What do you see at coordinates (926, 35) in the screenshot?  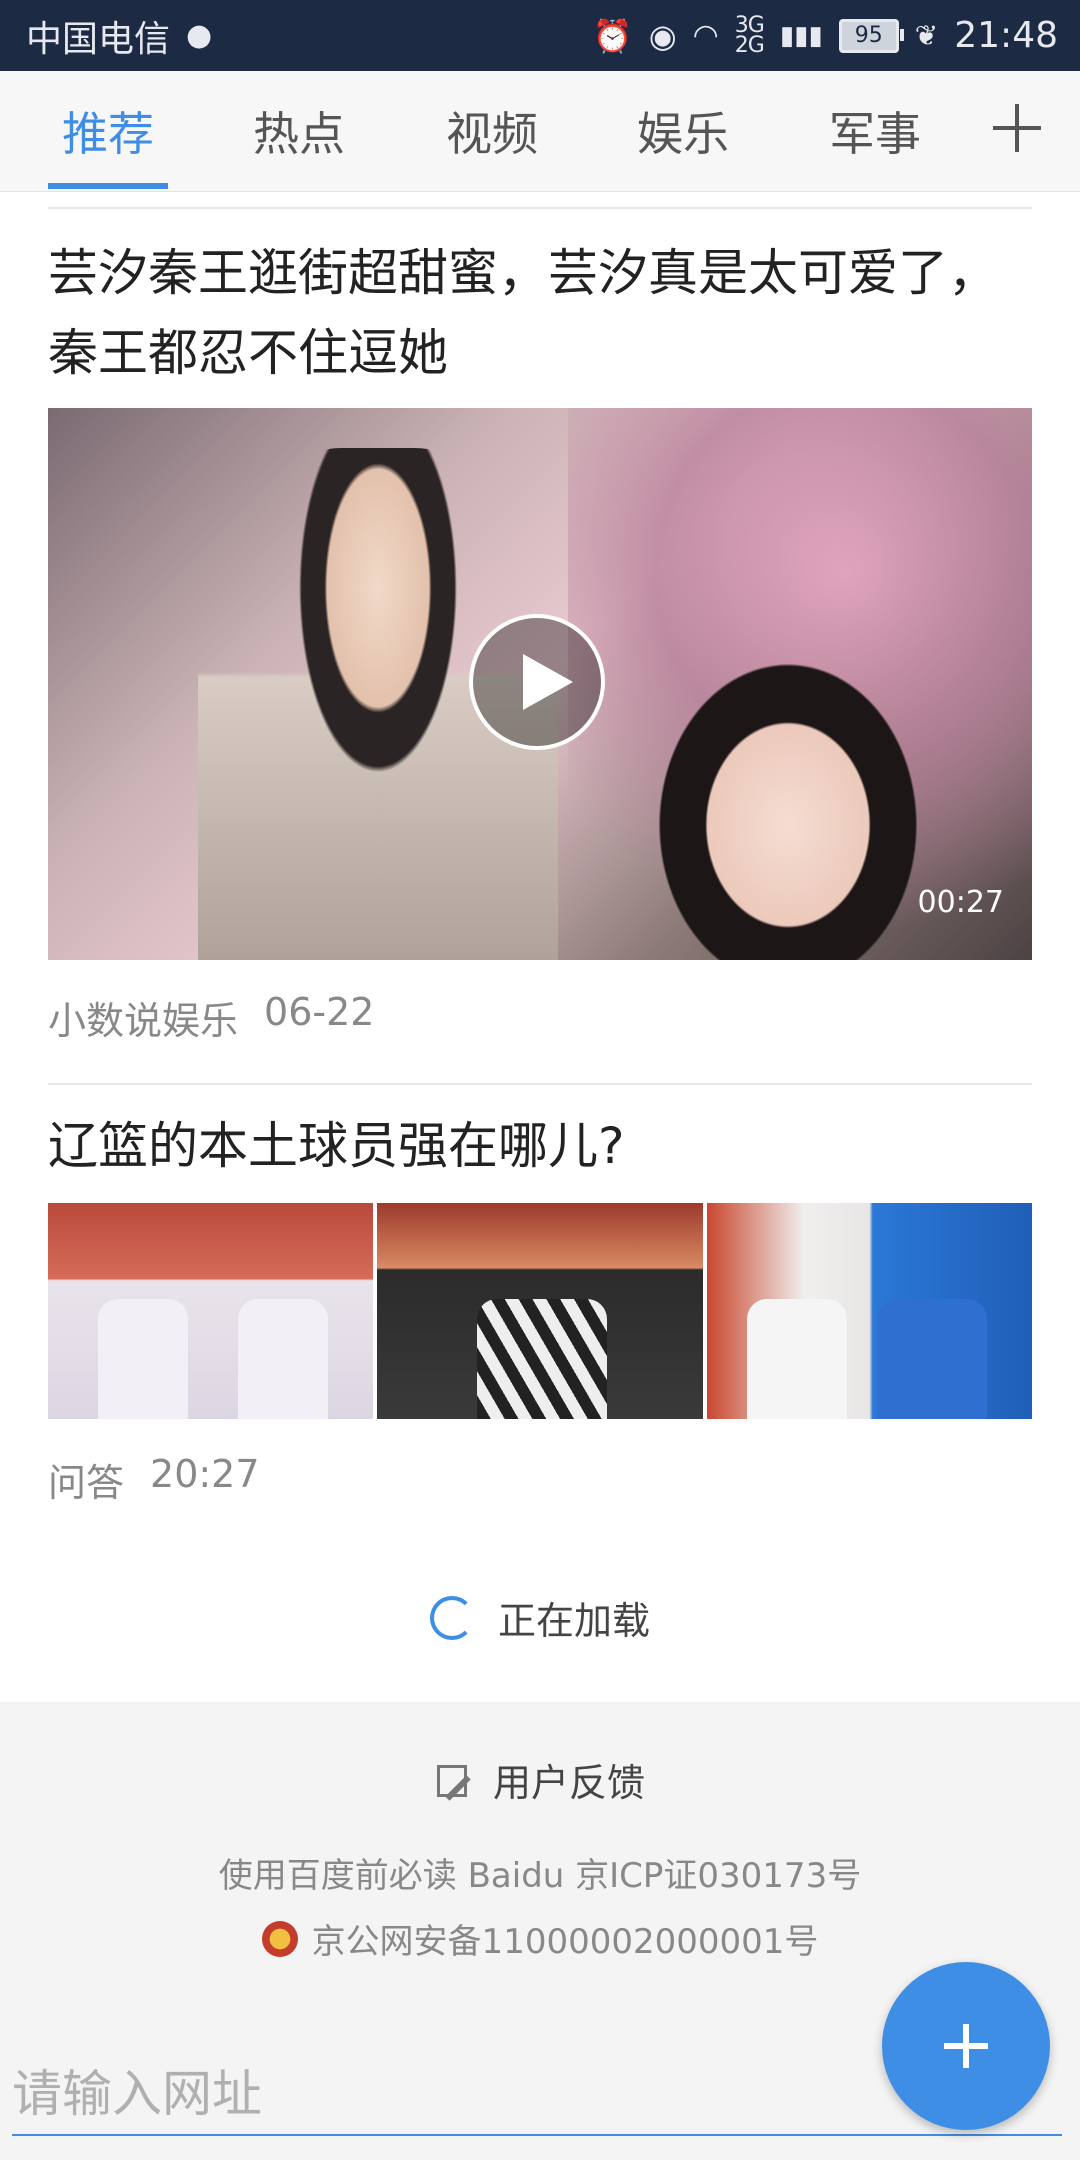 I see `leaf-icon: ❦` at bounding box center [926, 35].